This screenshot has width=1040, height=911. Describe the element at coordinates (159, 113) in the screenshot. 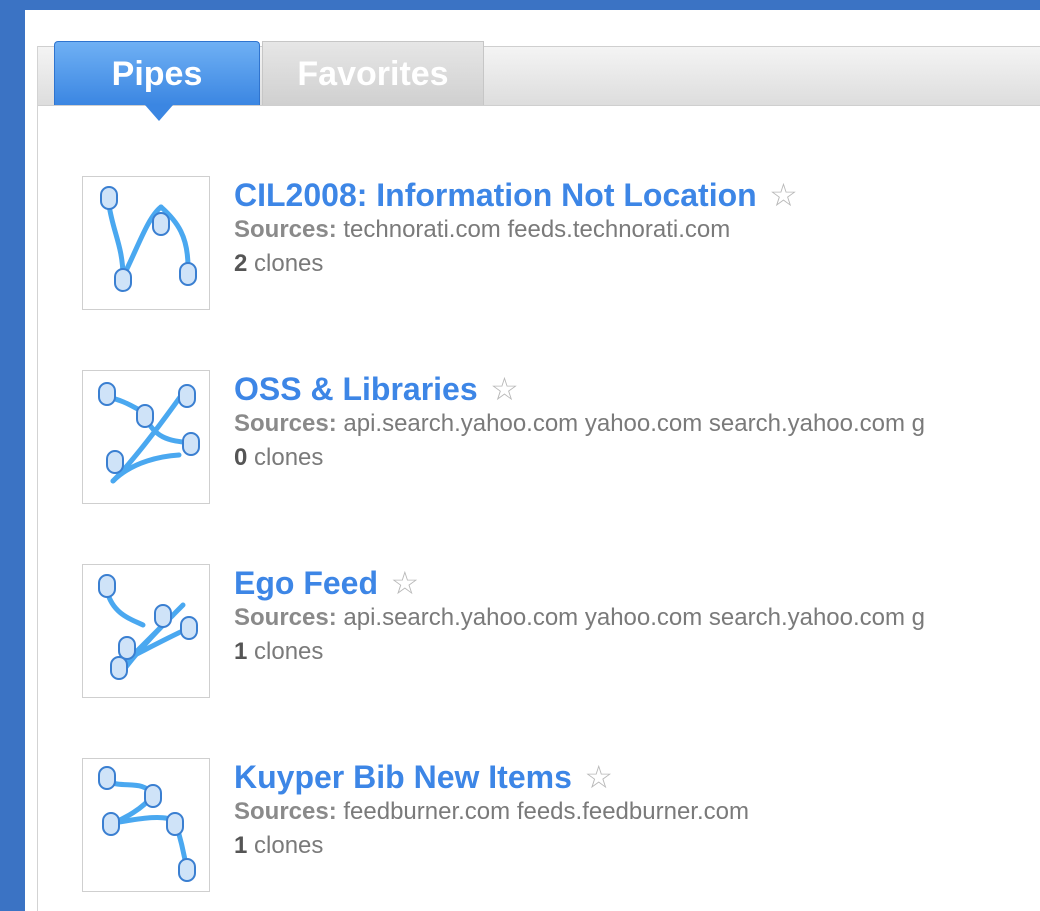

I see `active-tab-pointer` at that location.